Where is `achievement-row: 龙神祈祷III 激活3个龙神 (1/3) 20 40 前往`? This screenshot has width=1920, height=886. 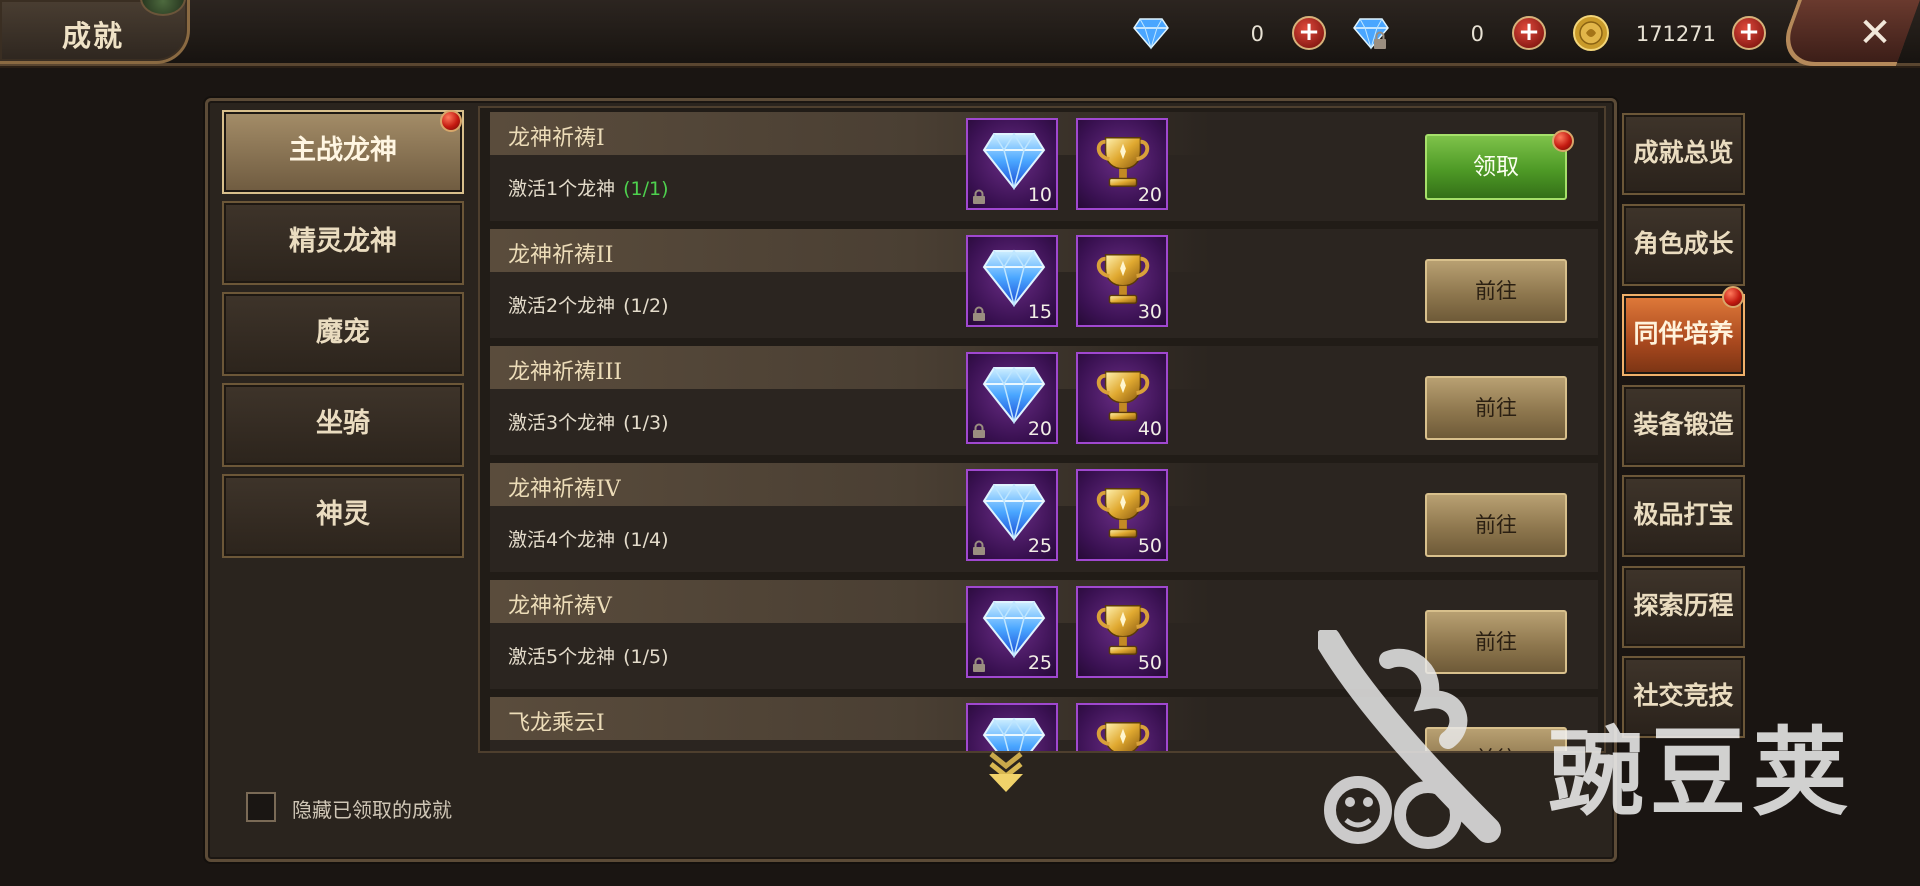
achievement-row: 龙神祈祷III 激活3个龙神 (1/3) 20 40 前往 is located at coordinates (1044, 400).